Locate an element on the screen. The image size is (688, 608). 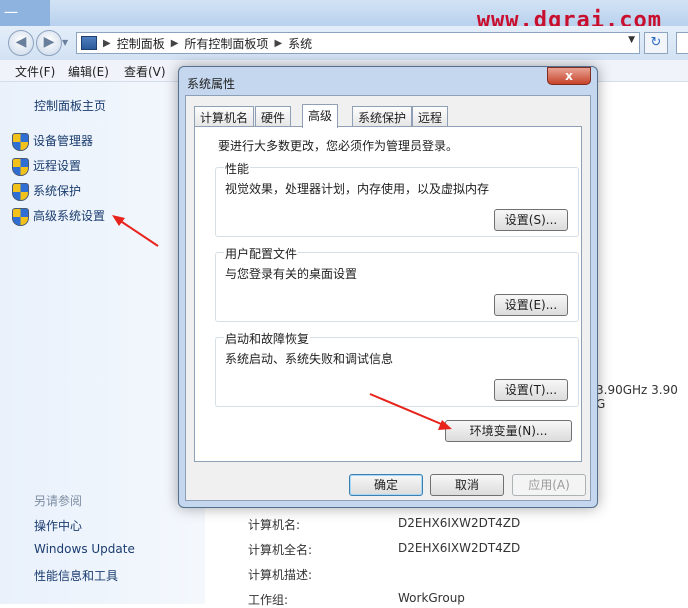
forward-button: ▶ is located at coordinates (49, 43).